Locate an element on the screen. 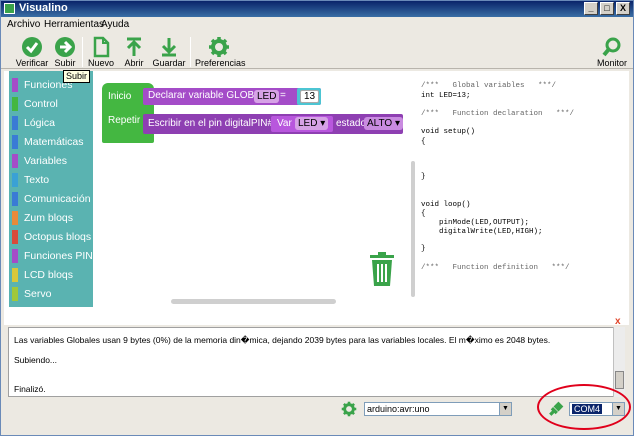 This screenshot has height=436, width=634. upload-label: Subir is located at coordinates (65, 63).